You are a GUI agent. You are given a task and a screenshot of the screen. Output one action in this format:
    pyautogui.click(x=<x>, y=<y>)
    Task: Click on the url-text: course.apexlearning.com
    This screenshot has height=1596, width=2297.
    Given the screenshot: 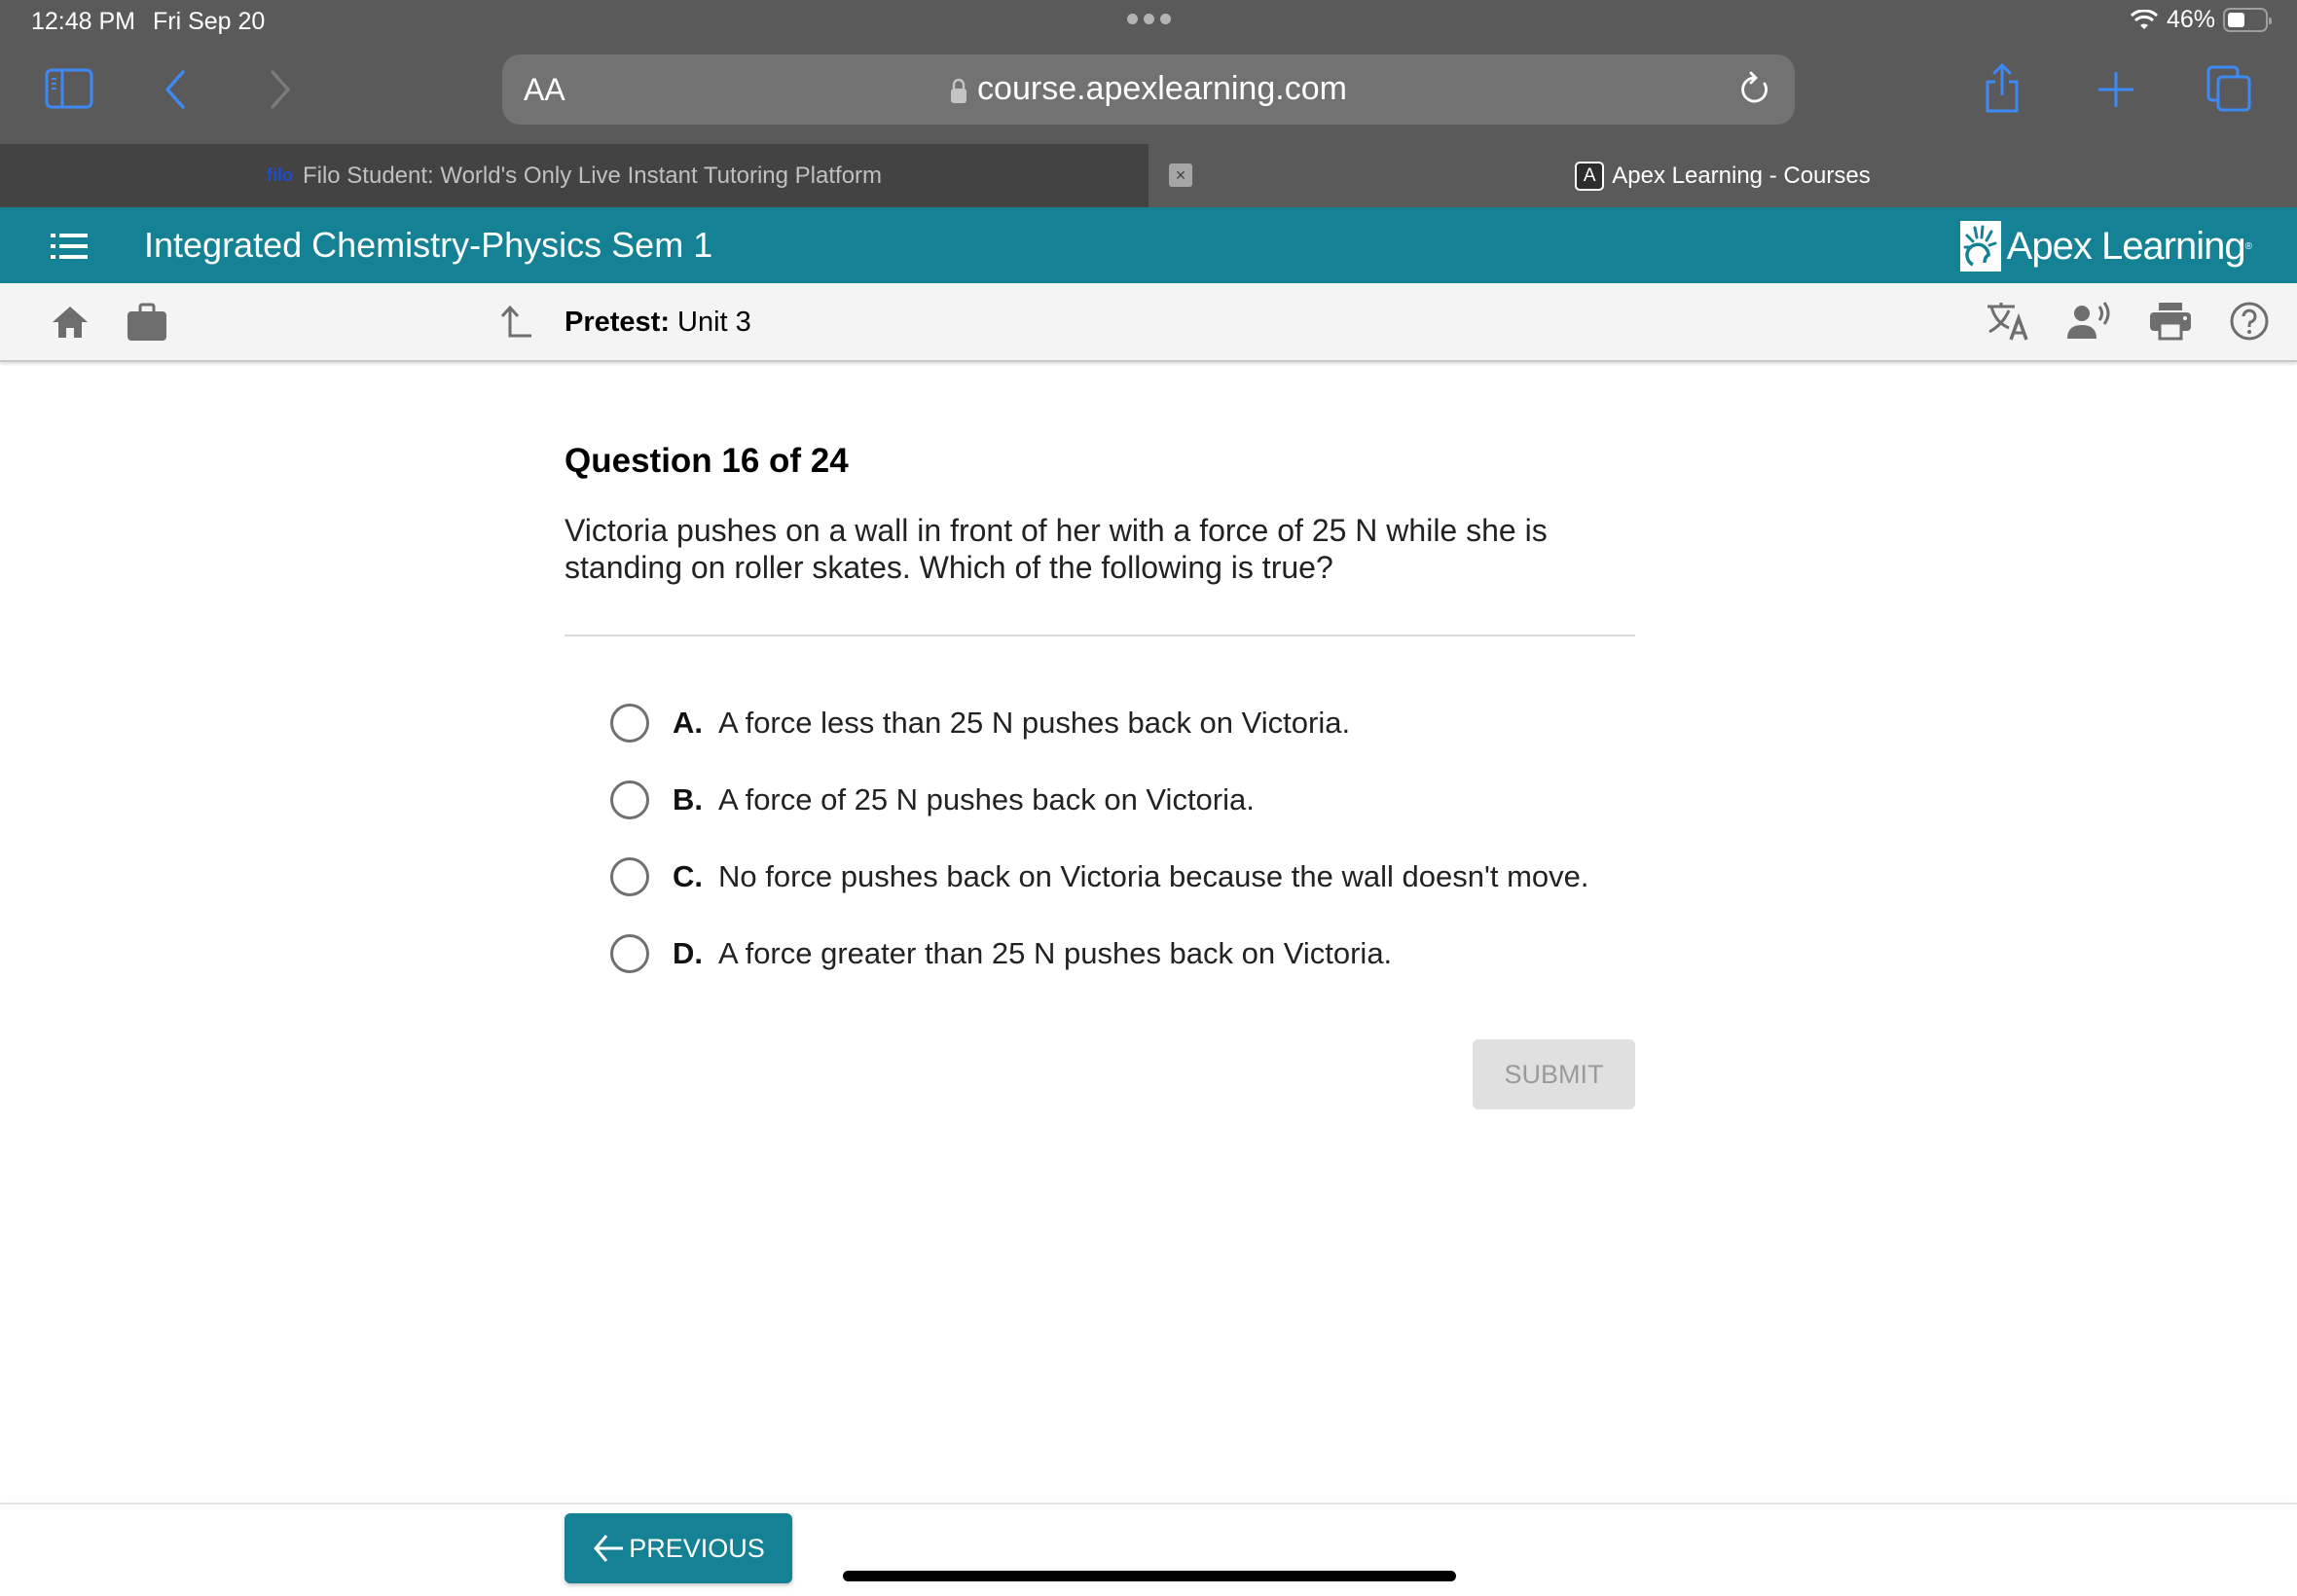 What is the action you would take?
    pyautogui.click(x=1162, y=88)
    